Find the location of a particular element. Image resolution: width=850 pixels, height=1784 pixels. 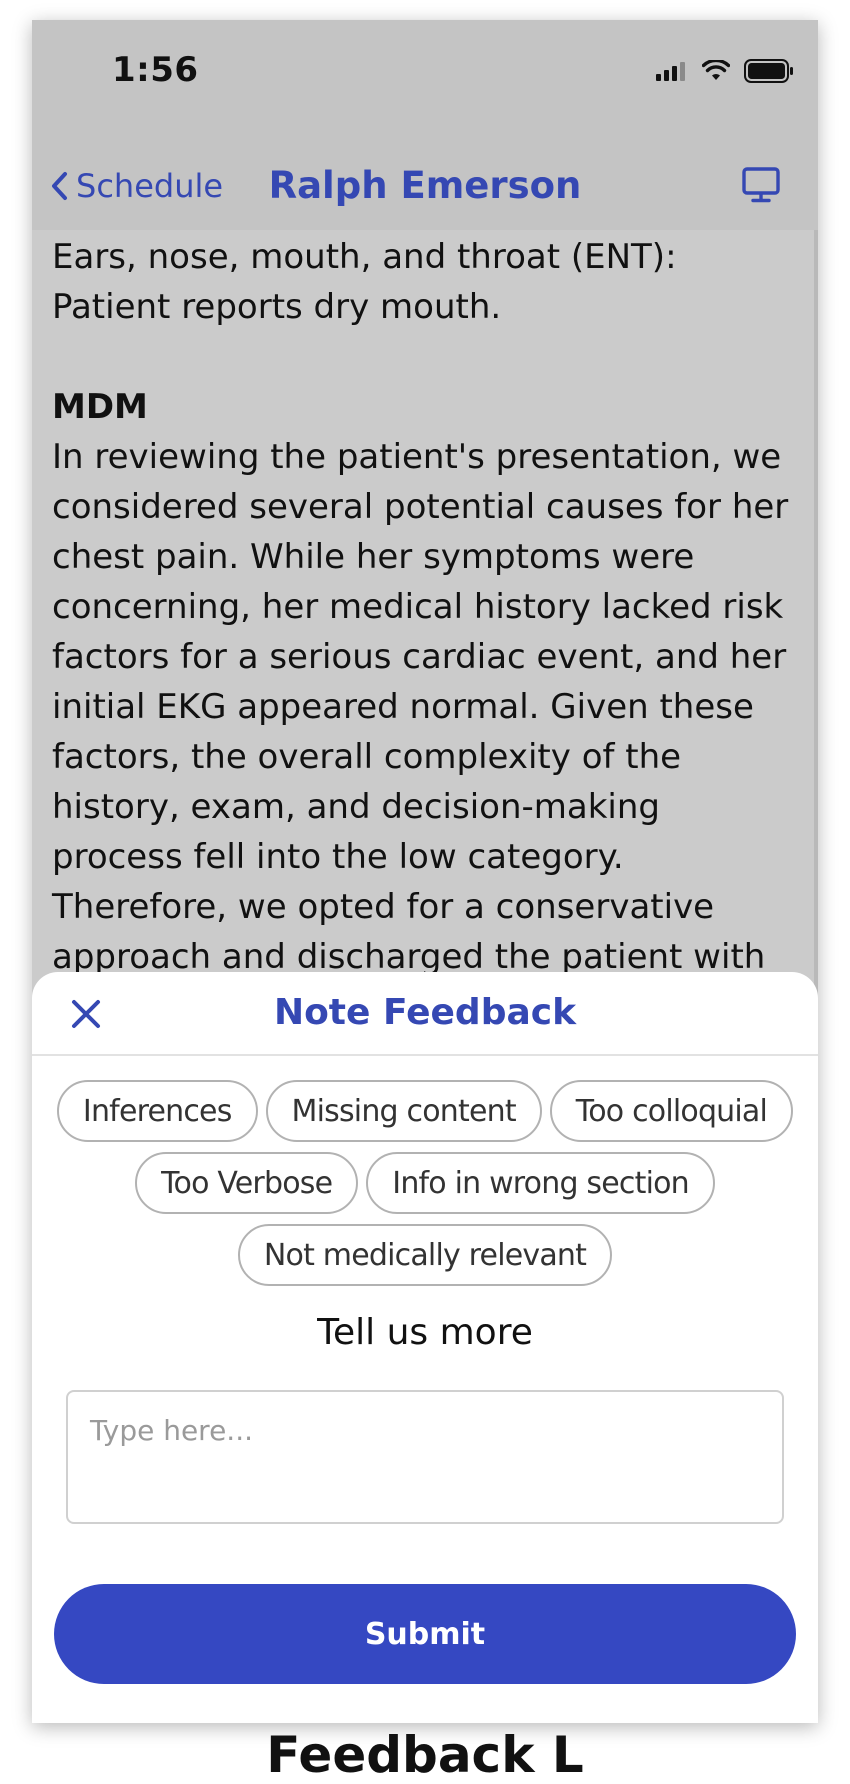

chip-too-colloquial: Too colloquial is located at coordinates (671, 1111).